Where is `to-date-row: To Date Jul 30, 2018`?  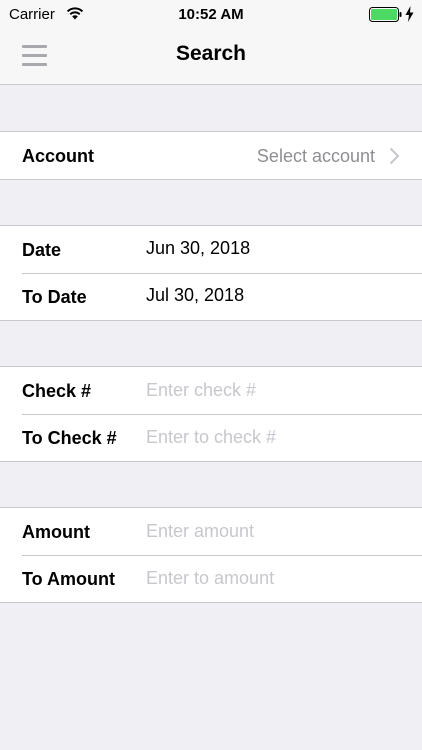 to-date-row: To Date Jul 30, 2018 is located at coordinates (211, 296).